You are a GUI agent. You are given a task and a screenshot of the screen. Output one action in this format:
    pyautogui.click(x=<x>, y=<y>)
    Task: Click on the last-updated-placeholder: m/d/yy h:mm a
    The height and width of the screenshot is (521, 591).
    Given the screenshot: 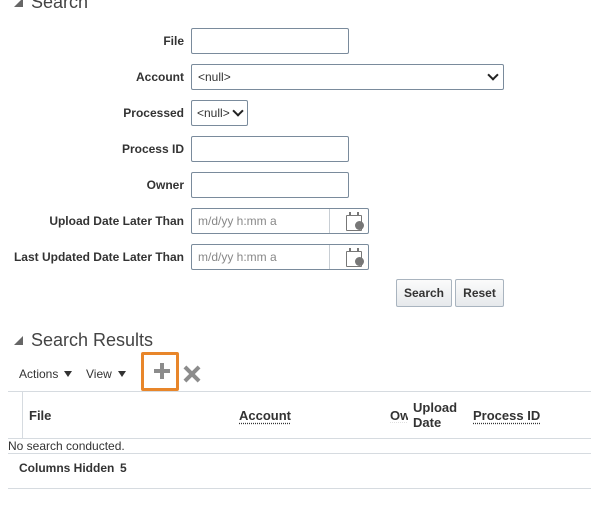 What is the action you would take?
    pyautogui.click(x=237, y=257)
    